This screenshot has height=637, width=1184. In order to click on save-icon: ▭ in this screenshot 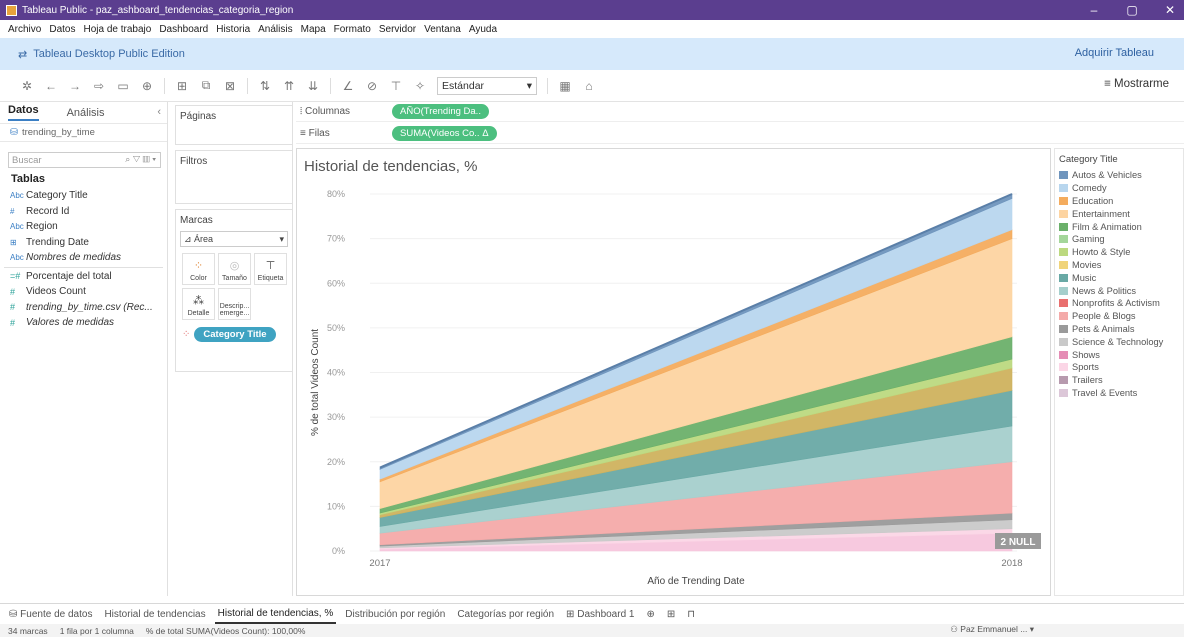, I will do `click(123, 86)`.